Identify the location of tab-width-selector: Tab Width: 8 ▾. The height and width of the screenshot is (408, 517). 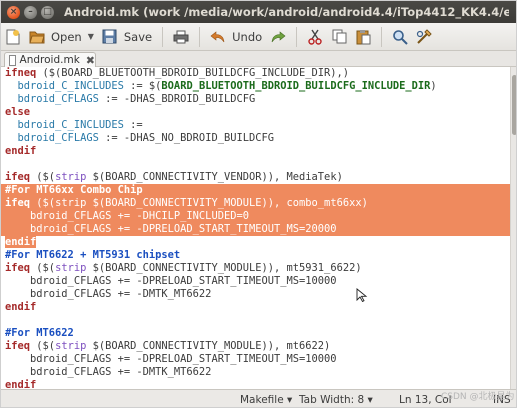
(336, 400).